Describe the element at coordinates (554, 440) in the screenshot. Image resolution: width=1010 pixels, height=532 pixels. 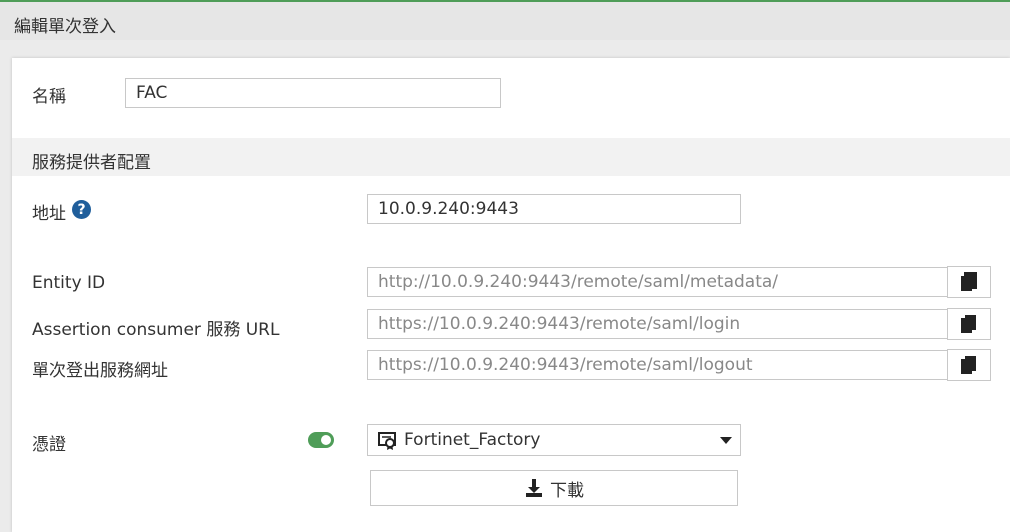
I see `certificate-select: Fortinet_Factory` at that location.